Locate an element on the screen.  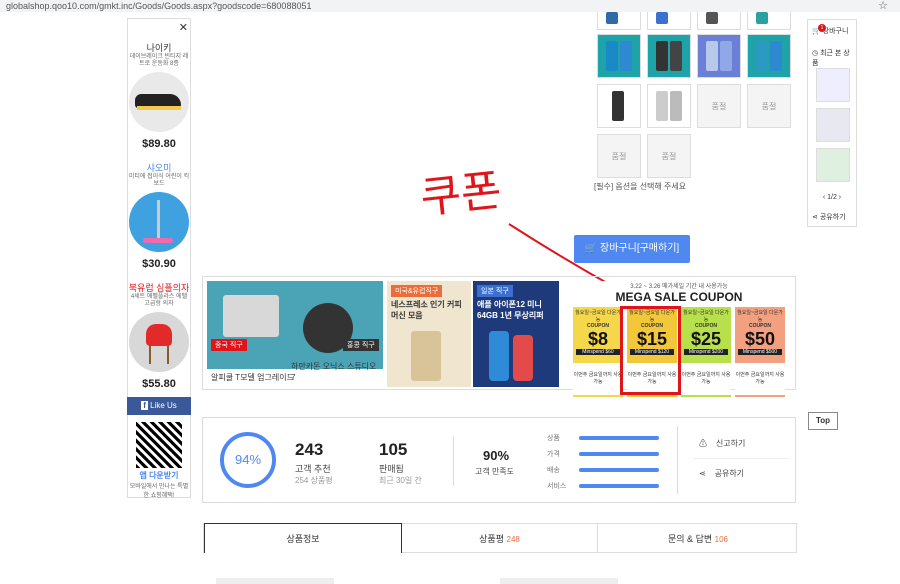
tab-label: 상품평 is located at coordinates (491, 539).